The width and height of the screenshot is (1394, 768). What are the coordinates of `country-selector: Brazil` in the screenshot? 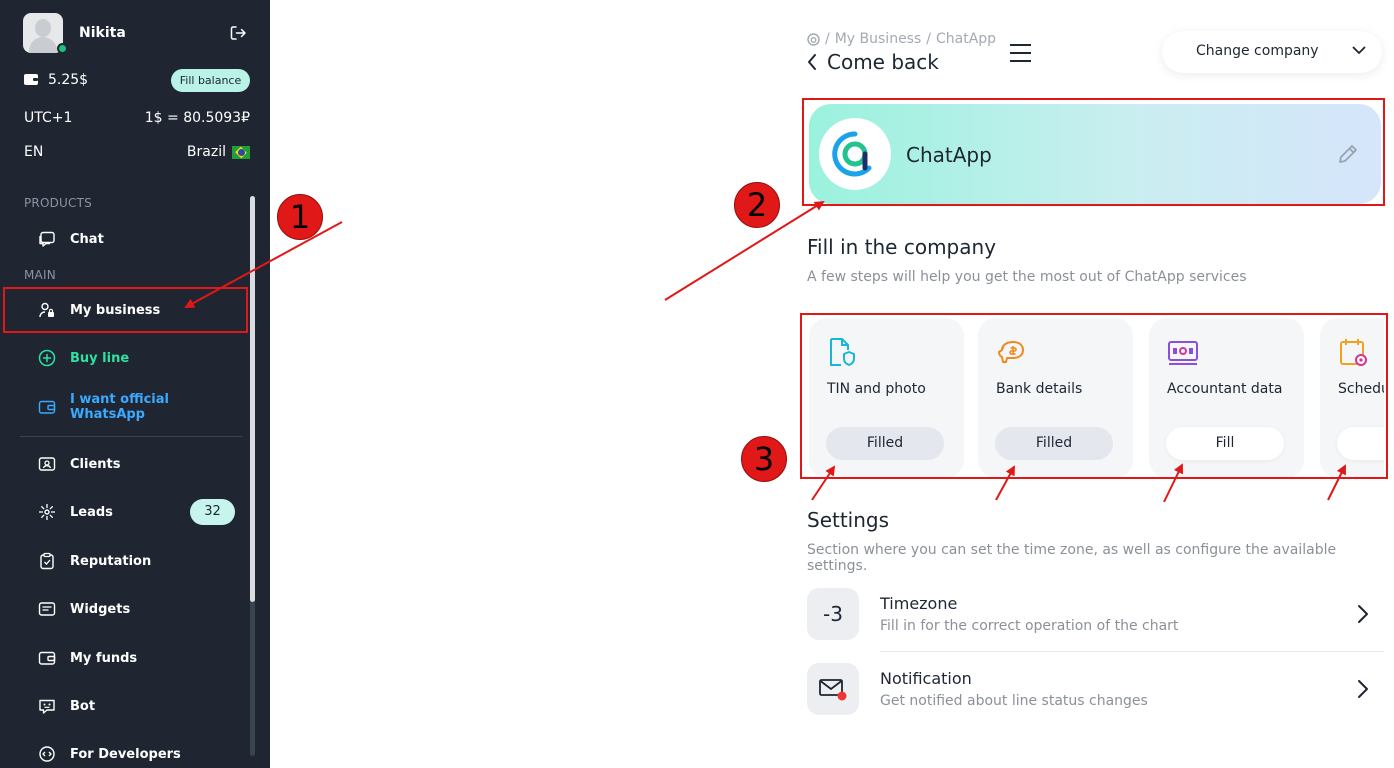 It's located at (218, 152).